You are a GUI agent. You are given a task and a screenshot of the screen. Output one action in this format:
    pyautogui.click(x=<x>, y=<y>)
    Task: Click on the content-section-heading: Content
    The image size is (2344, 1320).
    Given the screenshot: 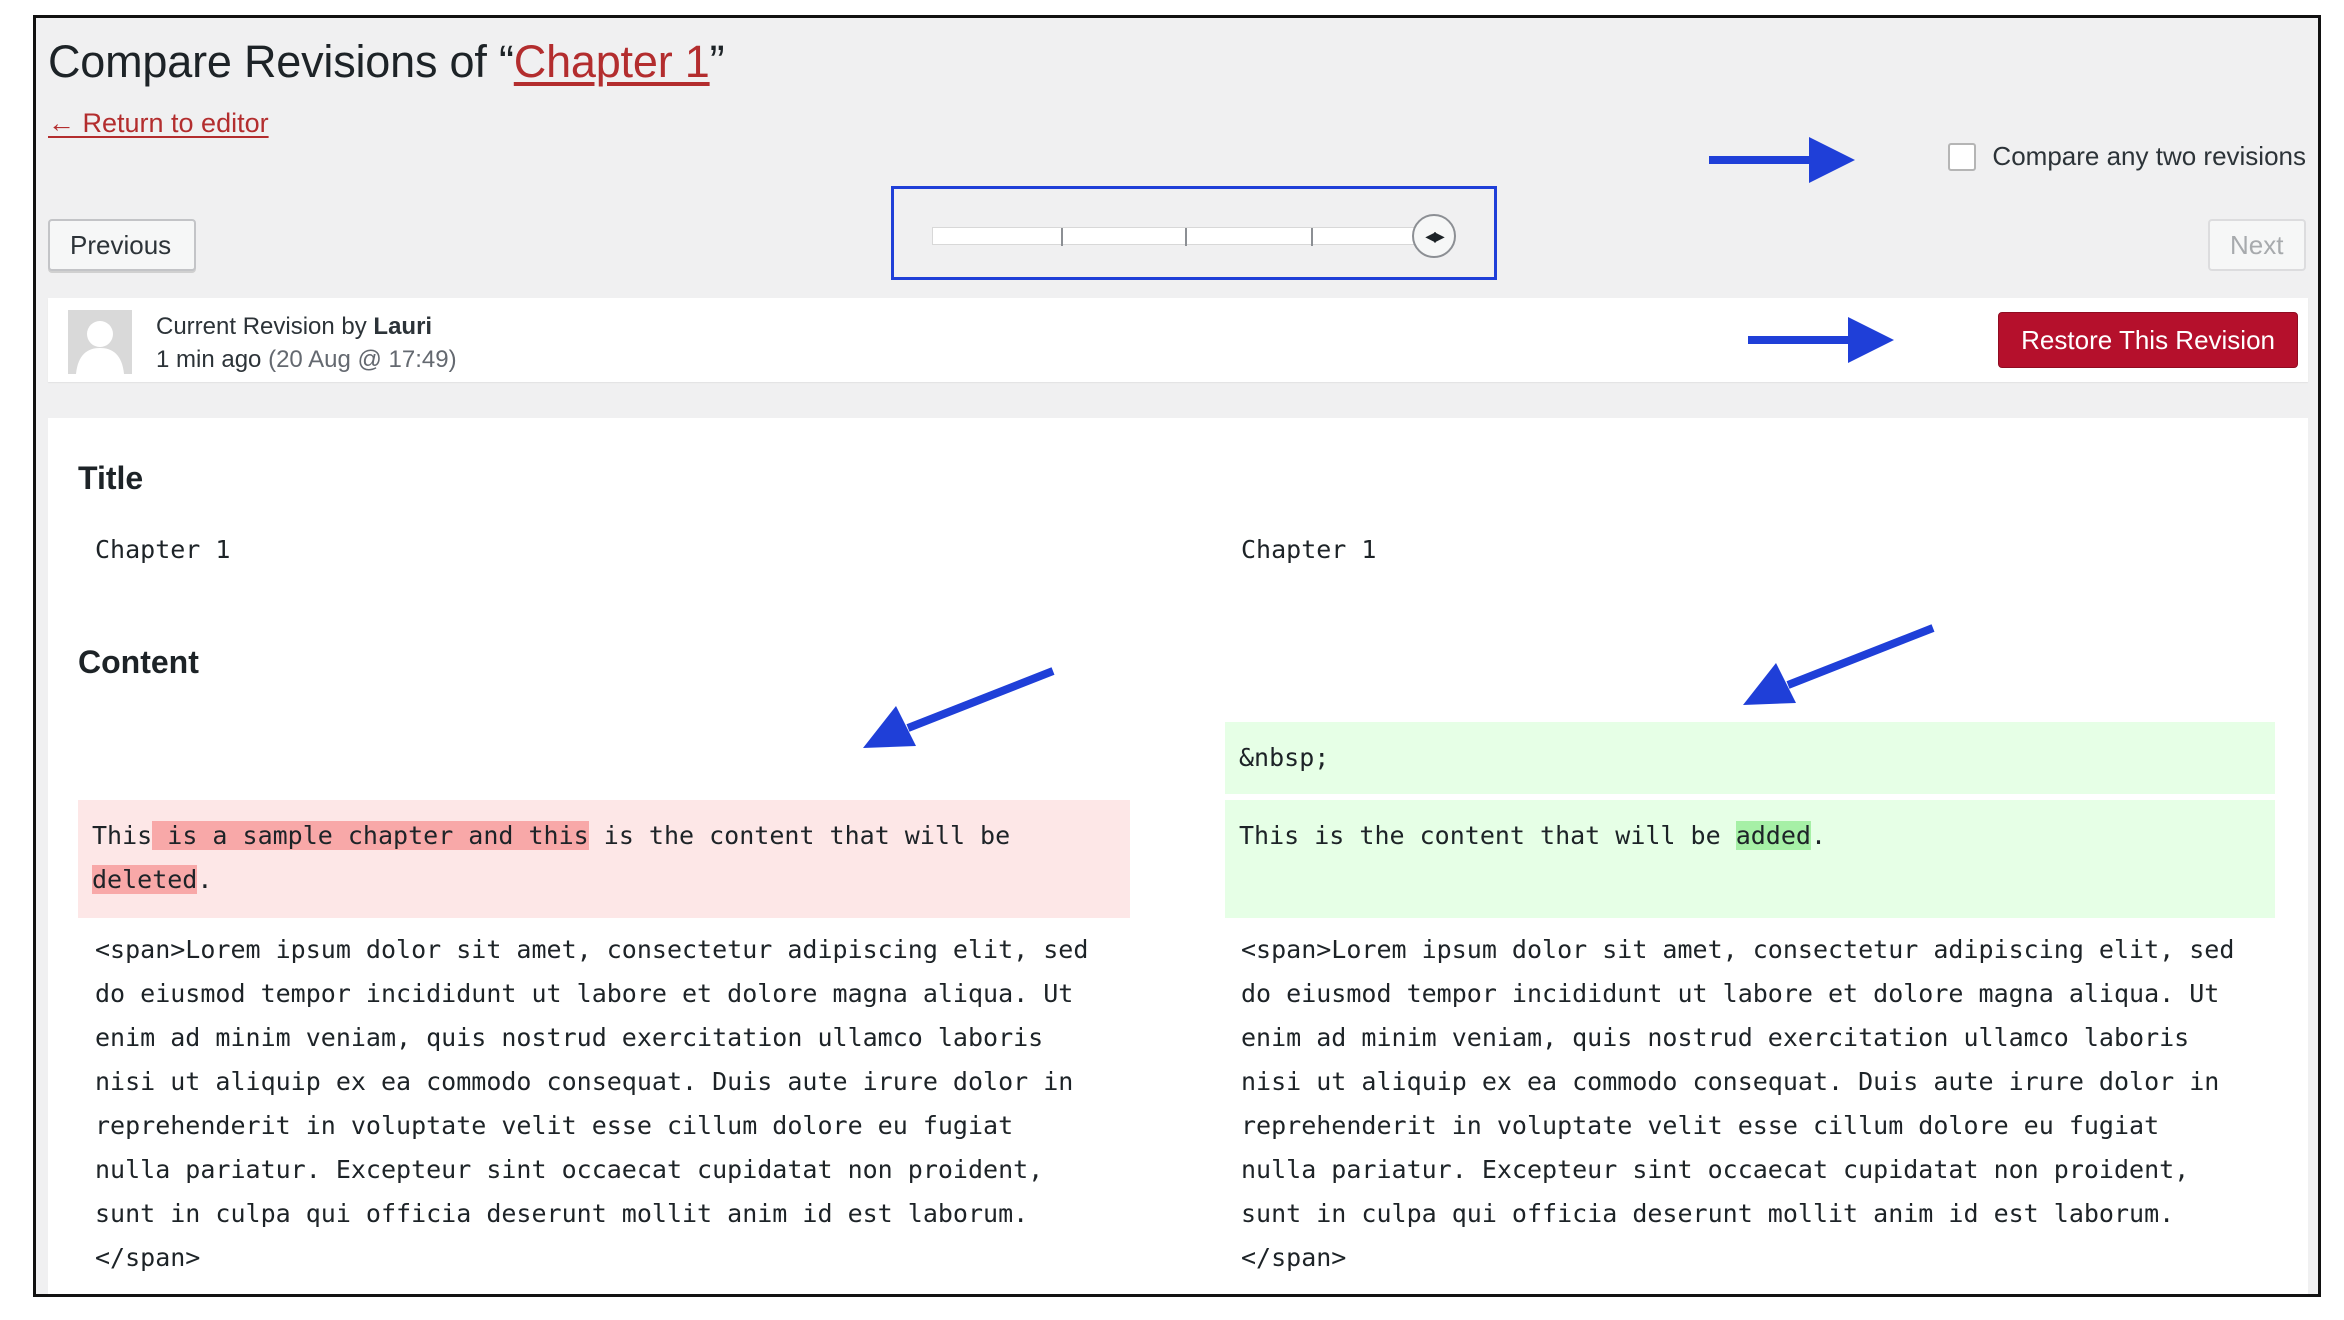 What is the action you would take?
    pyautogui.click(x=138, y=662)
    